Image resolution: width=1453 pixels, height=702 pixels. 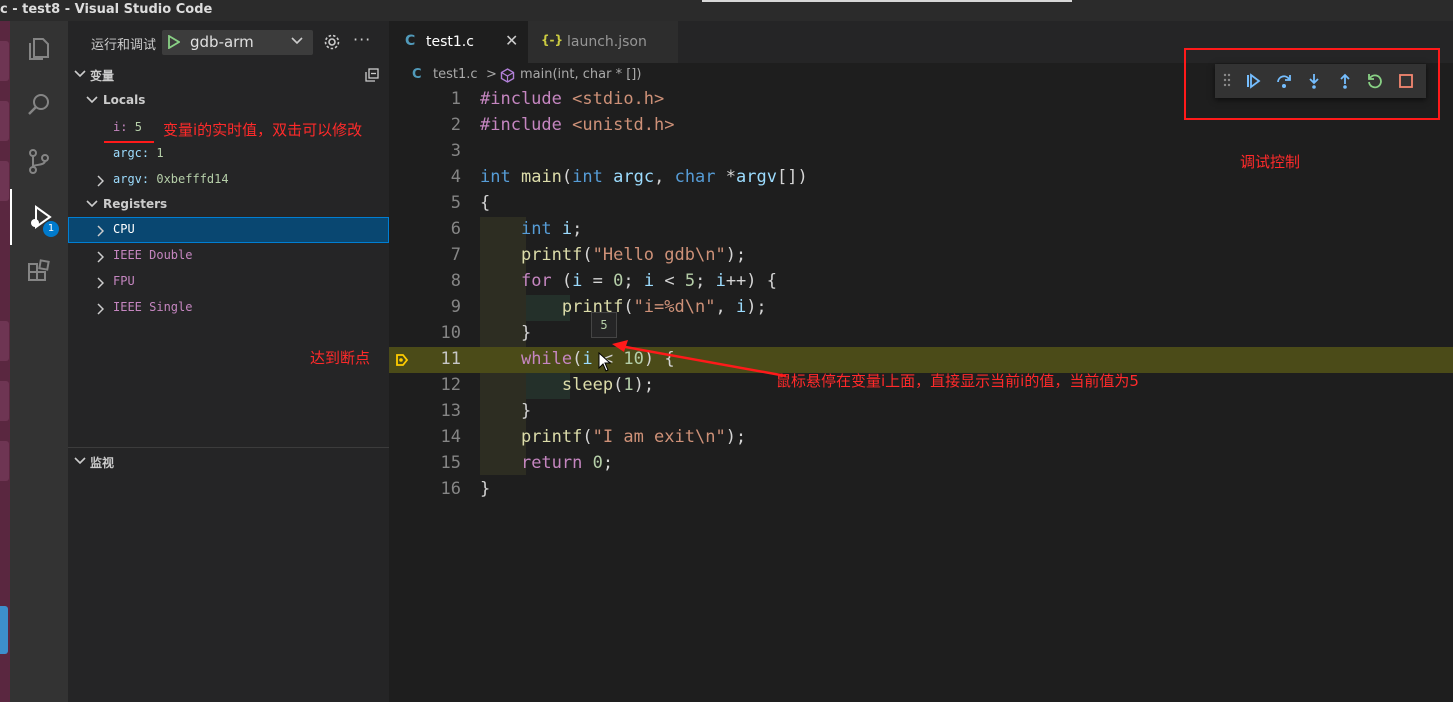 What do you see at coordinates (726, 10) in the screenshot?
I see `title-bar: c - test8 - Visual Studio Code` at bounding box center [726, 10].